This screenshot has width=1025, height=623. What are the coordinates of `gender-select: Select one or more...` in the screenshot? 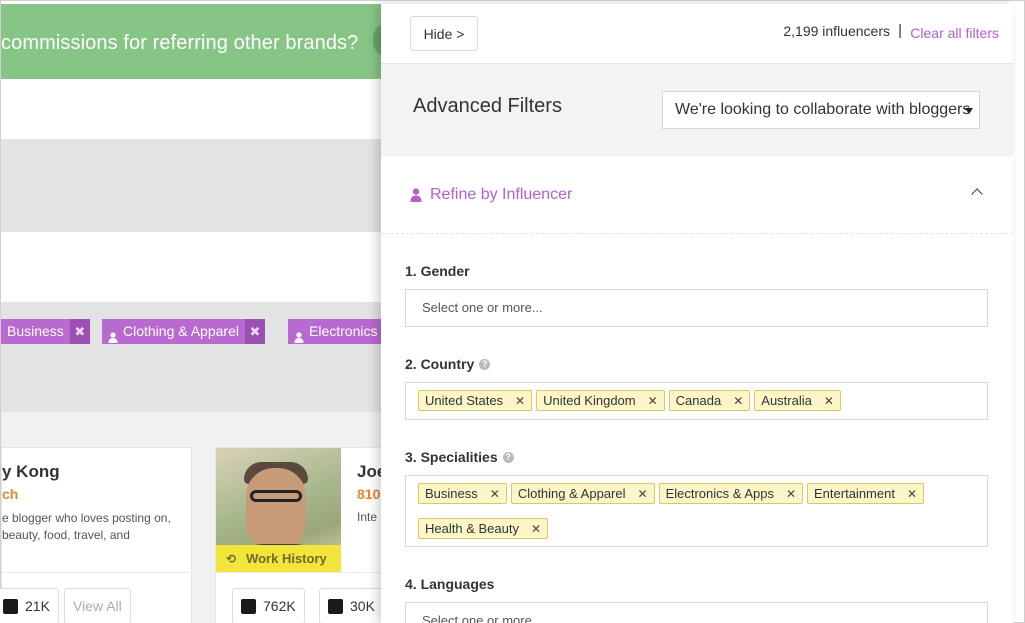 It's located at (696, 308).